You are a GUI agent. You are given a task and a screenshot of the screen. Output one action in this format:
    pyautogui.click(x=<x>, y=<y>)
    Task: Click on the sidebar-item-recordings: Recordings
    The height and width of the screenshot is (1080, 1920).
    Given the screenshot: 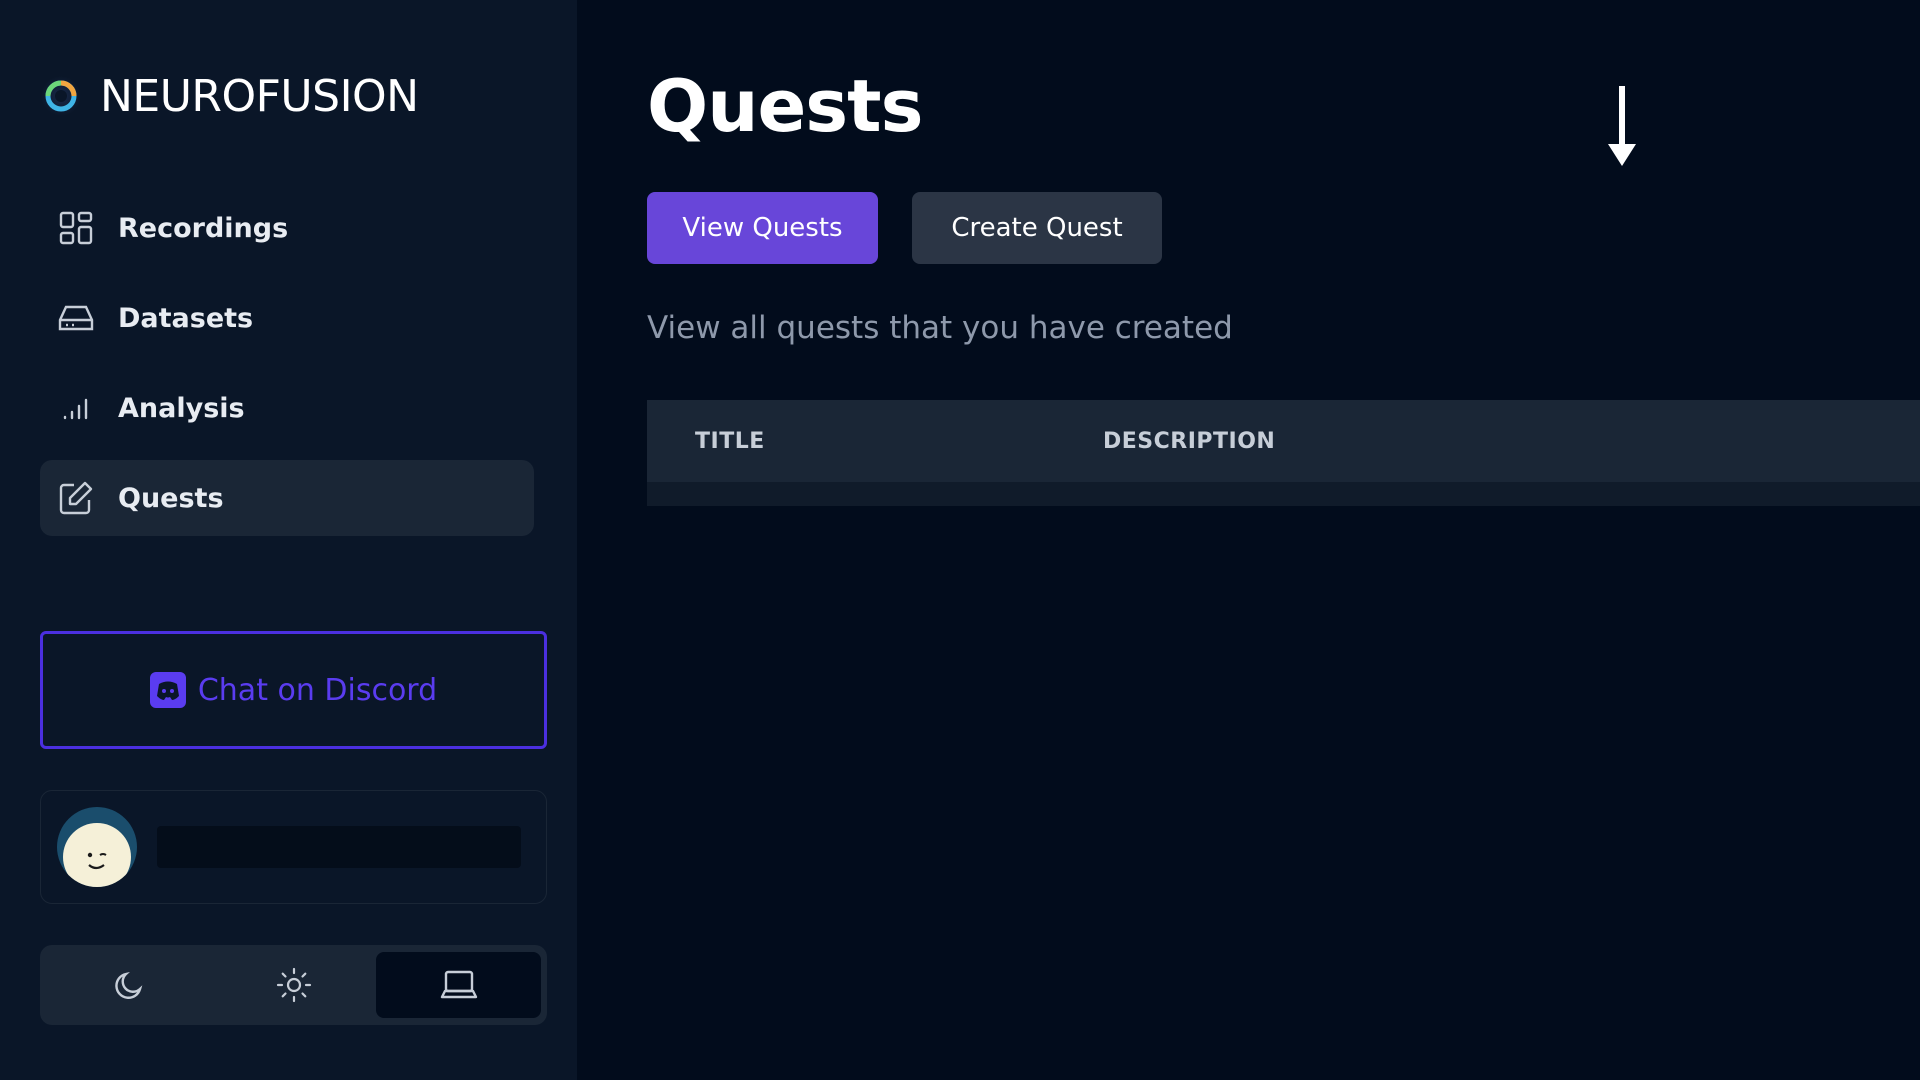 What is the action you would take?
    pyautogui.click(x=287, y=228)
    